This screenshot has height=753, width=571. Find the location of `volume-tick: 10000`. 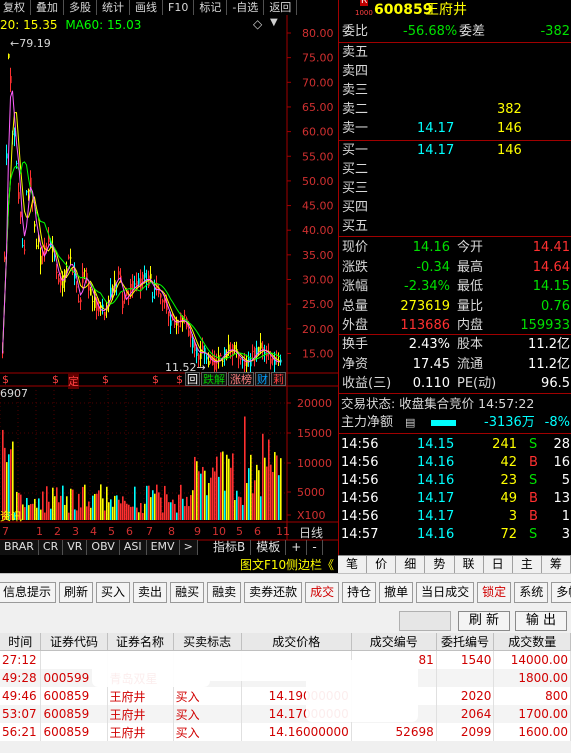

volume-tick: 10000 is located at coordinates (314, 463).